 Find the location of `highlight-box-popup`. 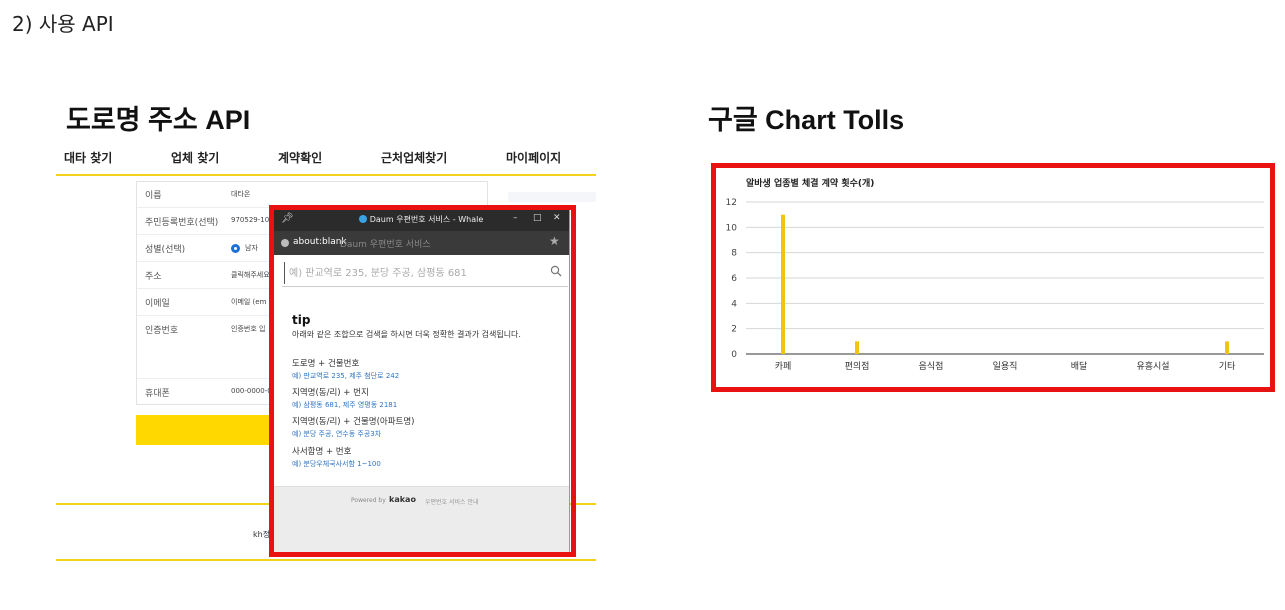

highlight-box-popup is located at coordinates (422, 381).